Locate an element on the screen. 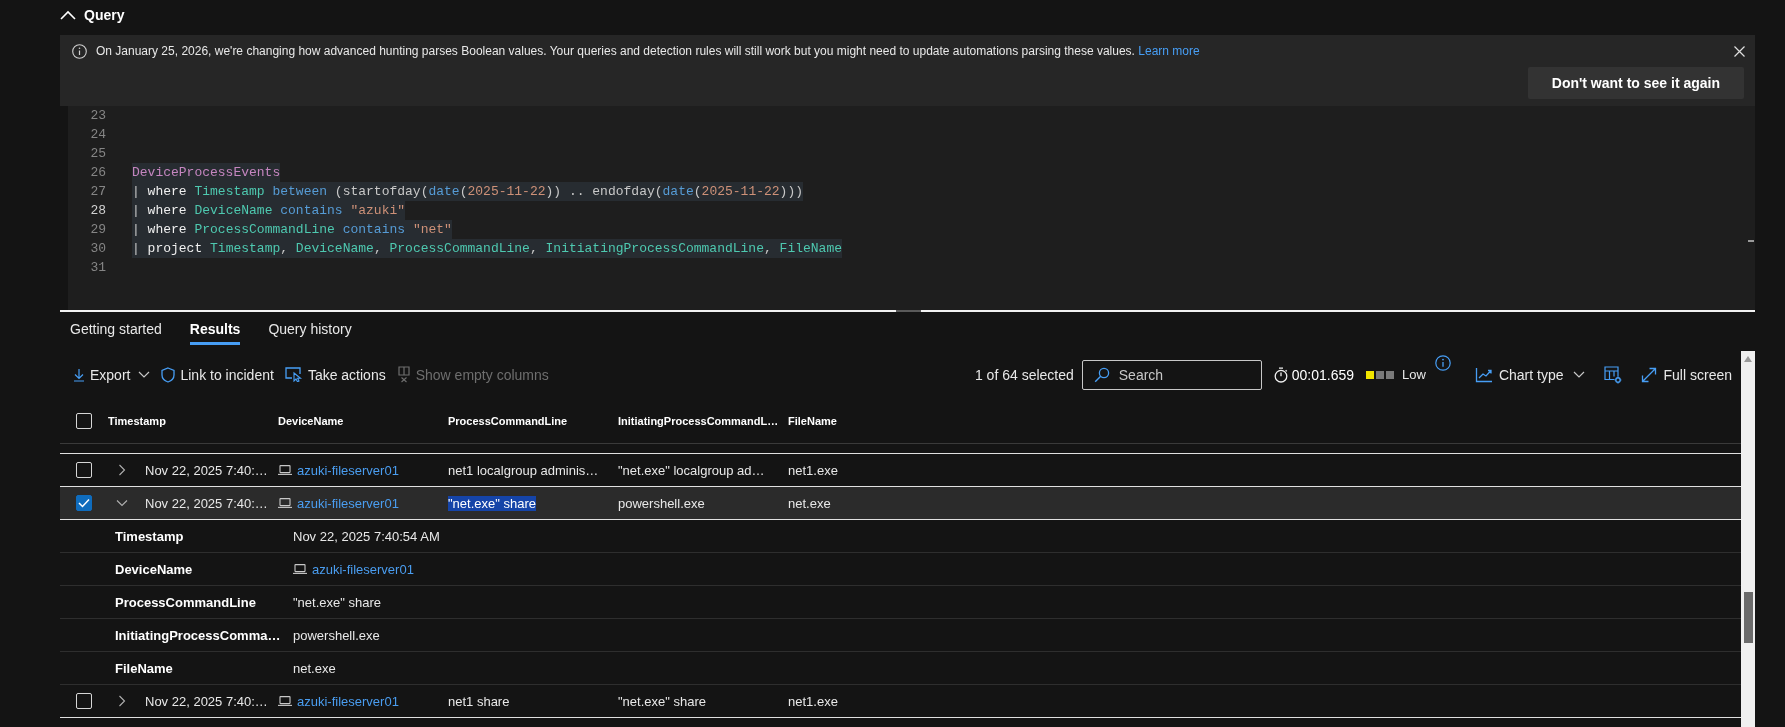 Image resolution: width=1785 pixels, height=727 pixels. table-cell: net.exe is located at coordinates (809, 503).